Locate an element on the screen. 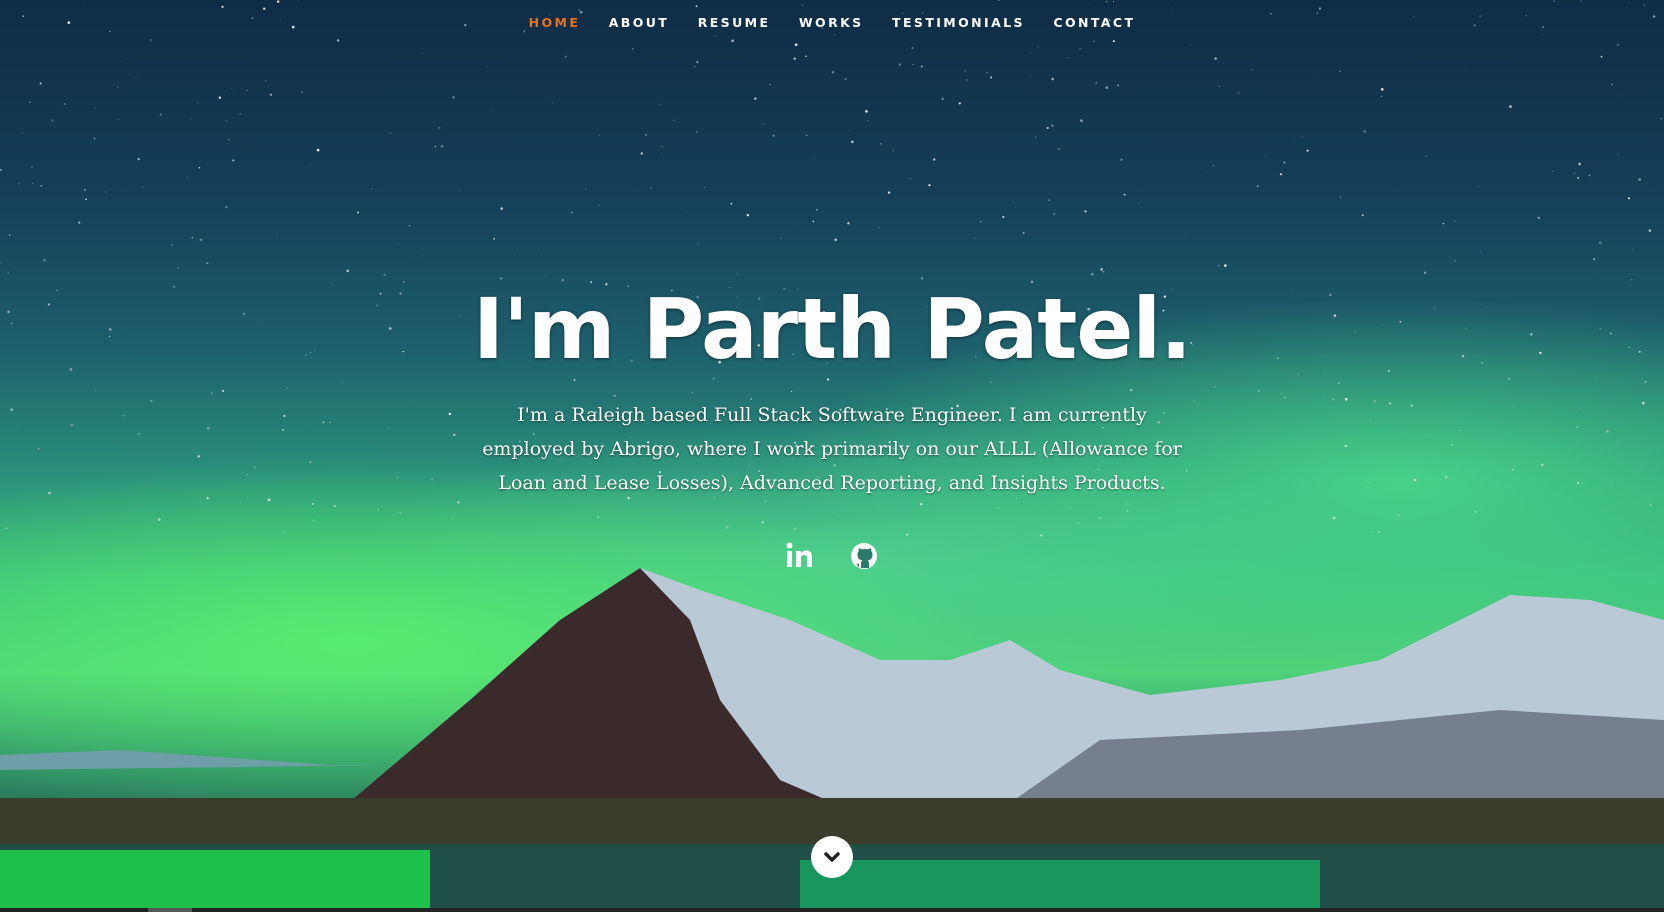 Image resolution: width=1664 pixels, height=912 pixels. github-icon is located at coordinates (864, 556).